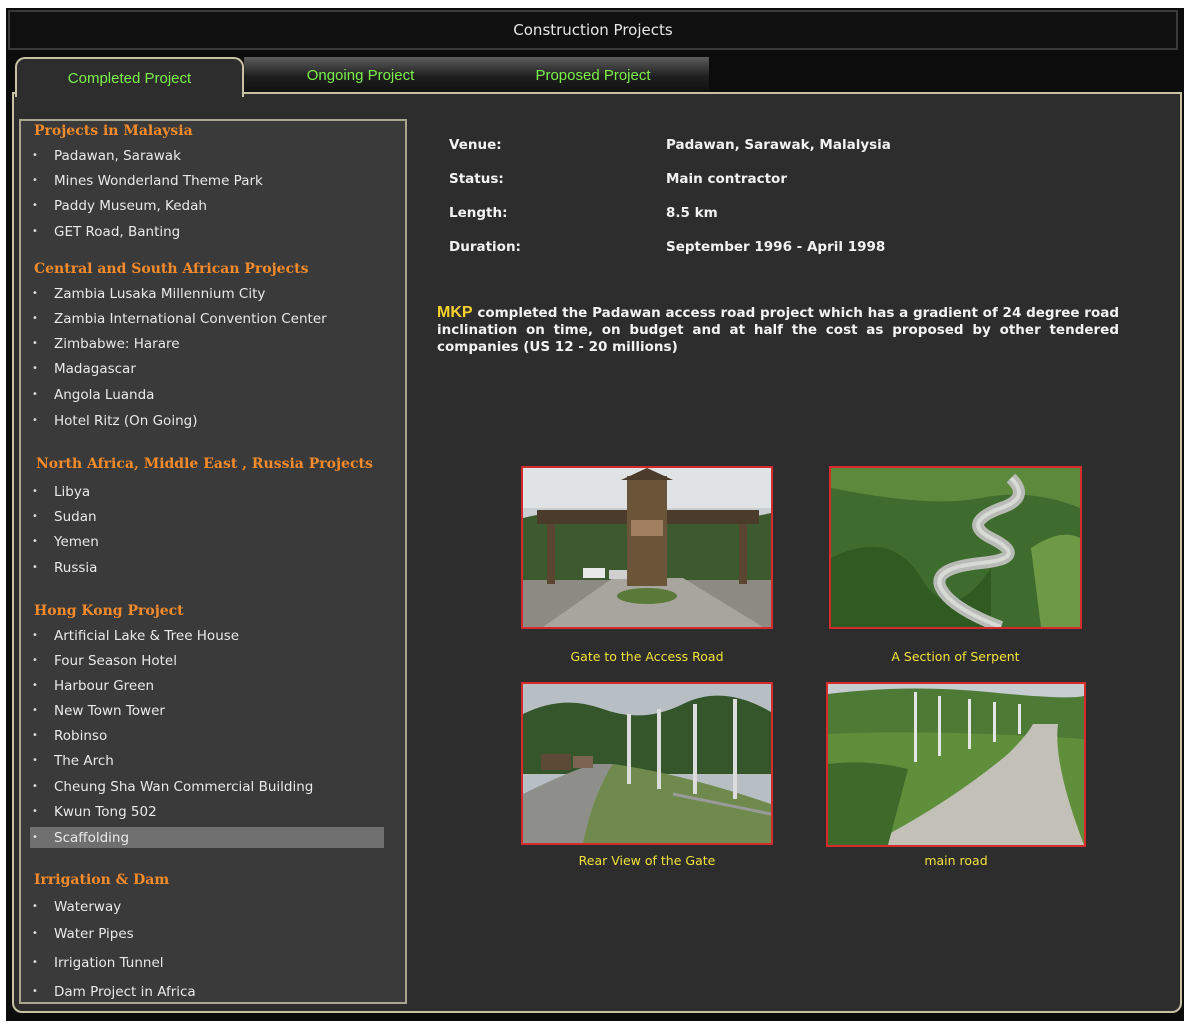 This screenshot has height=1026, width=1184. What do you see at coordinates (160, 293) in the screenshot?
I see `sidebar-item-label: Zambia Lusaka Millennium City` at bounding box center [160, 293].